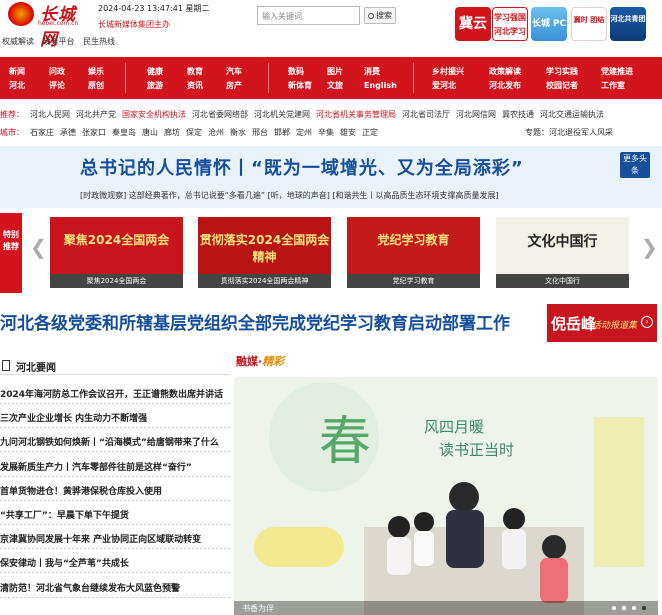  Describe the element at coordinates (234, 86) in the screenshot. I see `nav-link: 房产` at that location.